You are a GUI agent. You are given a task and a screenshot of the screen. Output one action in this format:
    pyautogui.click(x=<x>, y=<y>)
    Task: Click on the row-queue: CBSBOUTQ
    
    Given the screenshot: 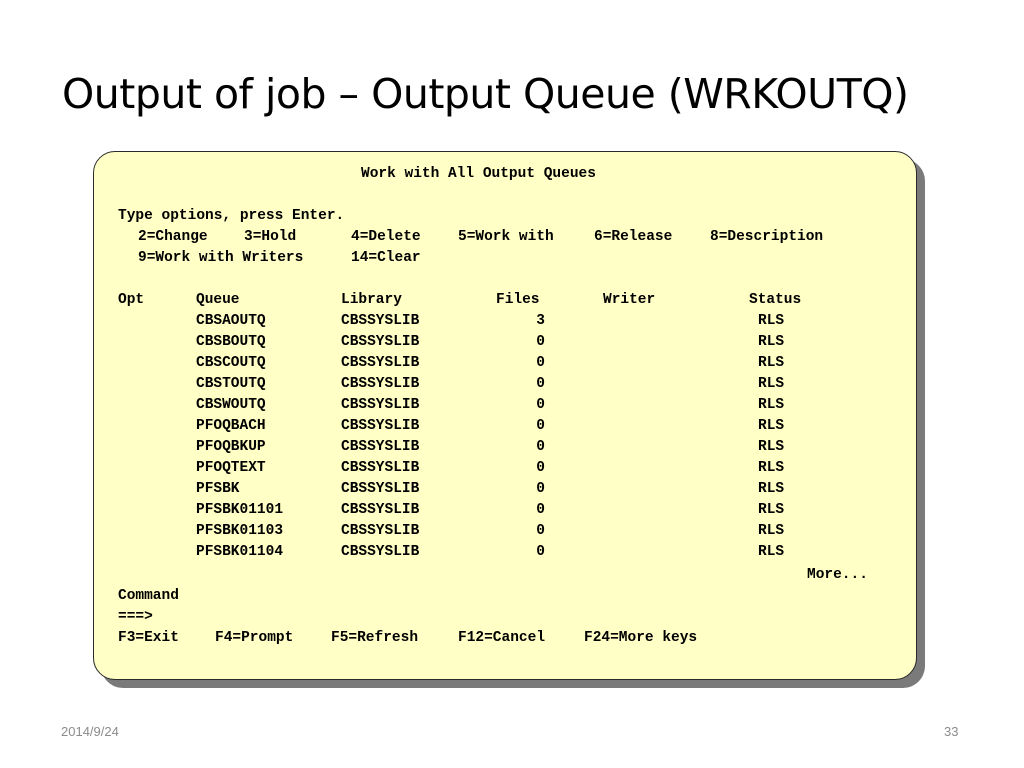 What is the action you would take?
    pyautogui.click(x=231, y=342)
    